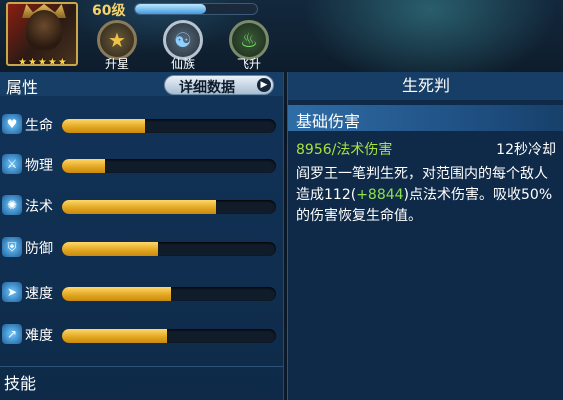 This screenshot has height=400, width=563. What do you see at coordinates (207, 88) in the screenshot?
I see `detail-data-label: 详细数据` at bounding box center [207, 88].